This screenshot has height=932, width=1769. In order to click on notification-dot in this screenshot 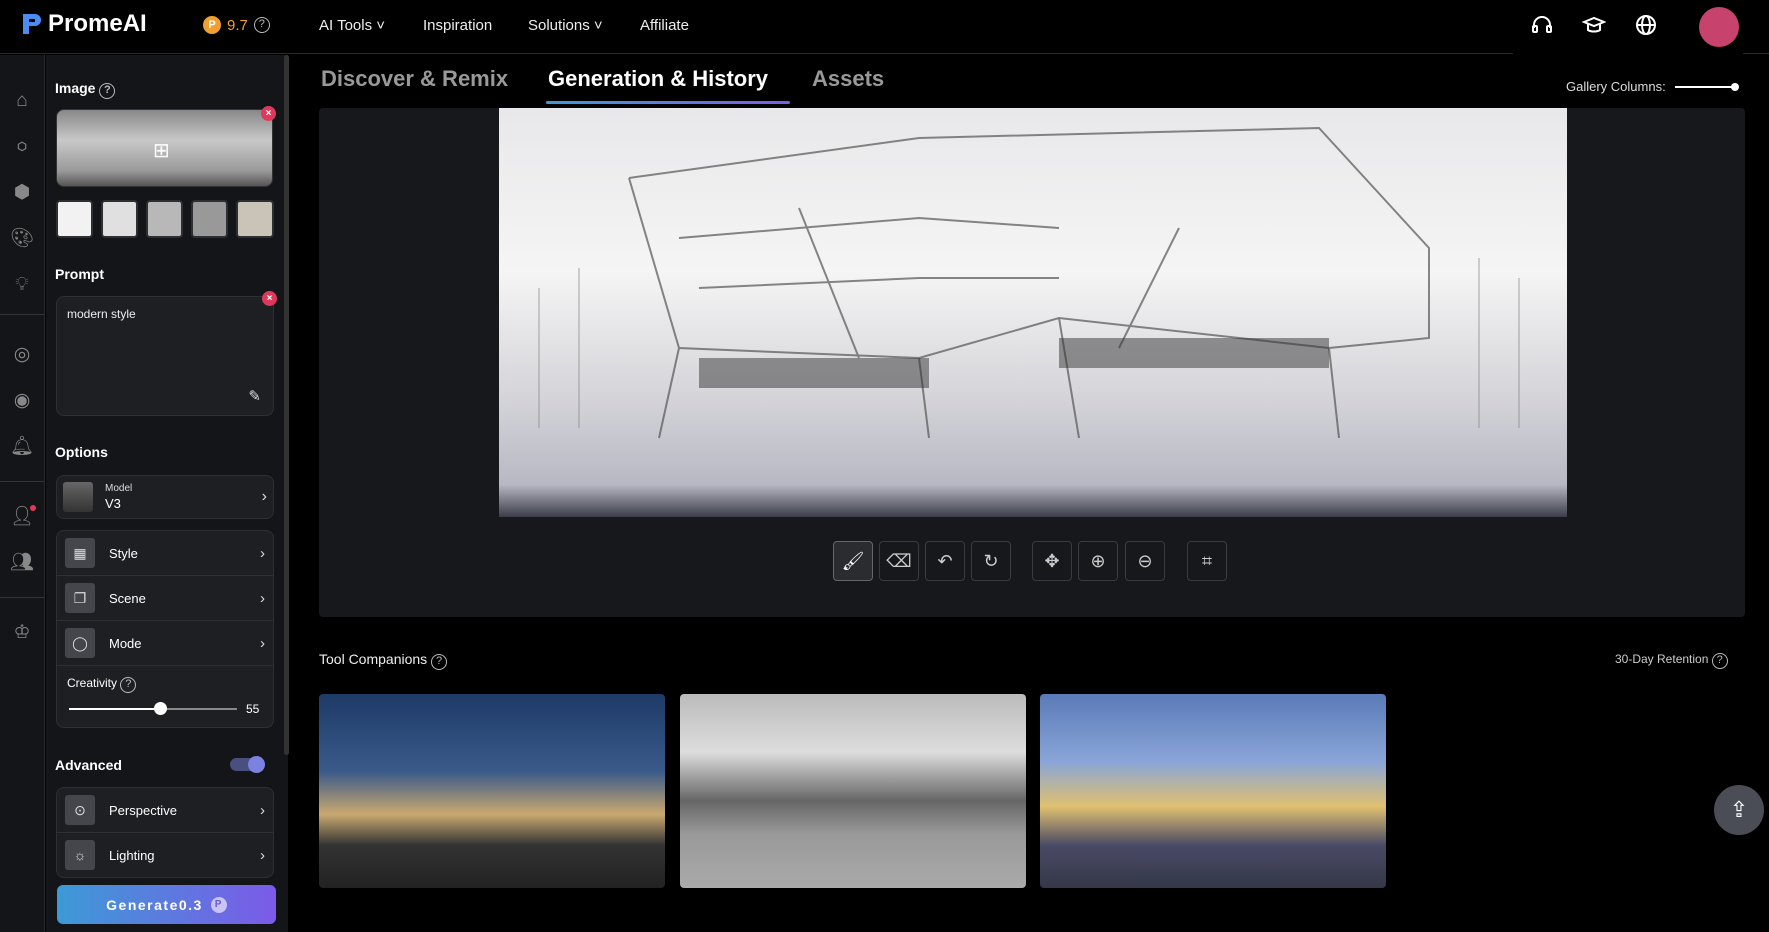, I will do `click(33, 508)`.